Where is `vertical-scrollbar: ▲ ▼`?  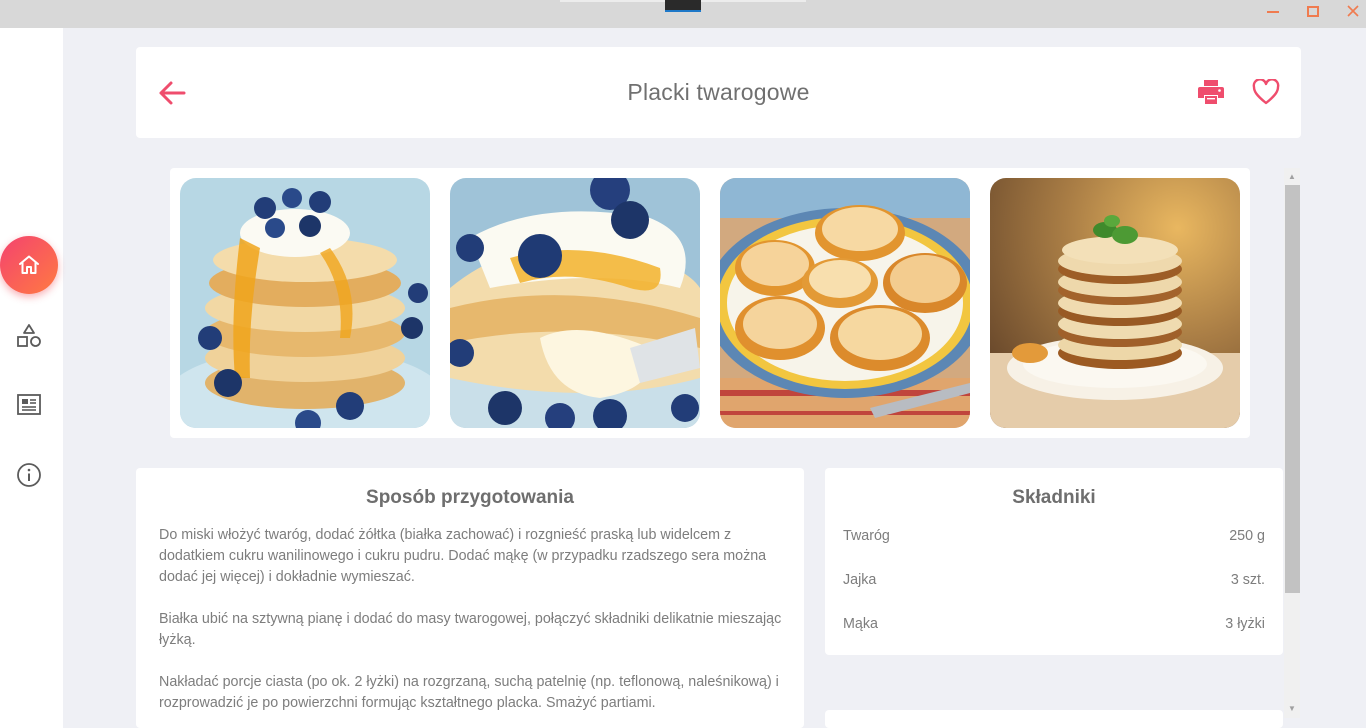
vertical-scrollbar: ▲ ▼ is located at coordinates (1292, 443).